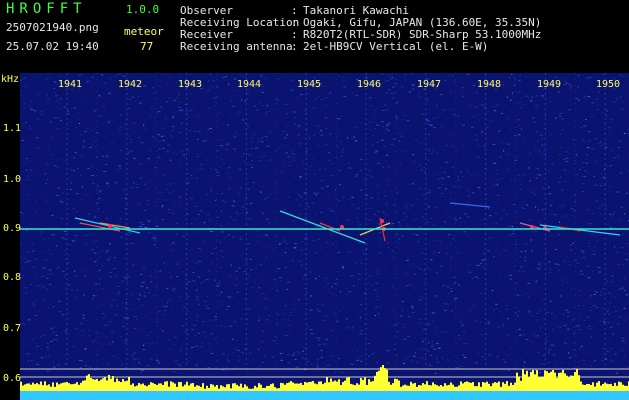 The width and height of the screenshot is (629, 400). What do you see at coordinates (309, 84) in the screenshot?
I see `time-tick-1945: 1945` at bounding box center [309, 84].